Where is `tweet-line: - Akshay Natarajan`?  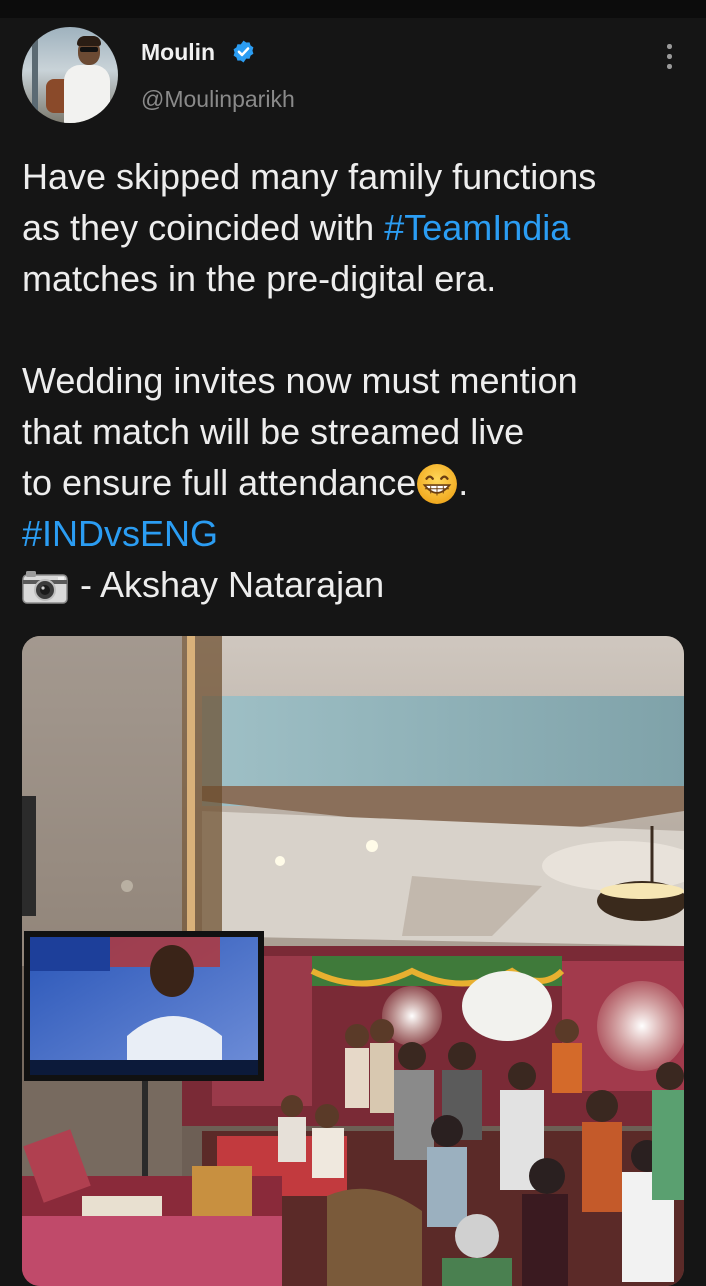
tweet-line: - Akshay Natarajan is located at coordinates (357, 584).